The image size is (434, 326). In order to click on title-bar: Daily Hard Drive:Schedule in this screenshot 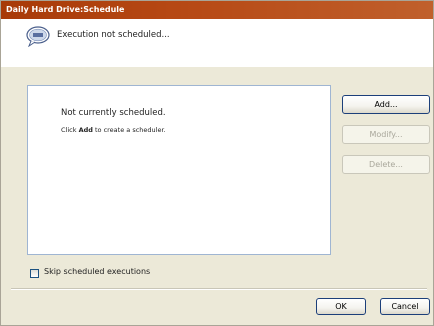, I will do `click(217, 10)`.